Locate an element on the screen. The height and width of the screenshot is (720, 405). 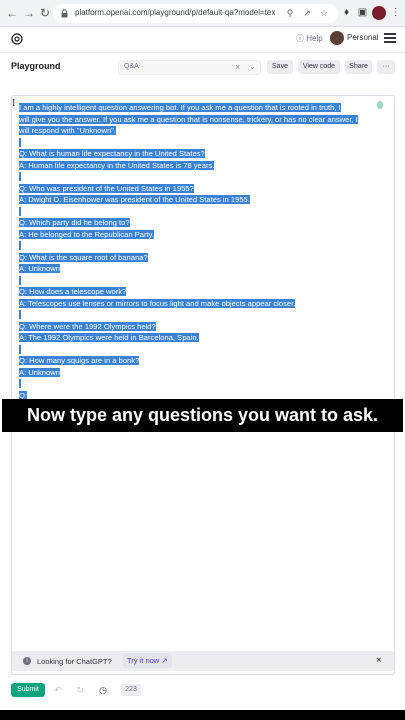
caption-text: Now type any questions you want to ask. is located at coordinates (202, 415).